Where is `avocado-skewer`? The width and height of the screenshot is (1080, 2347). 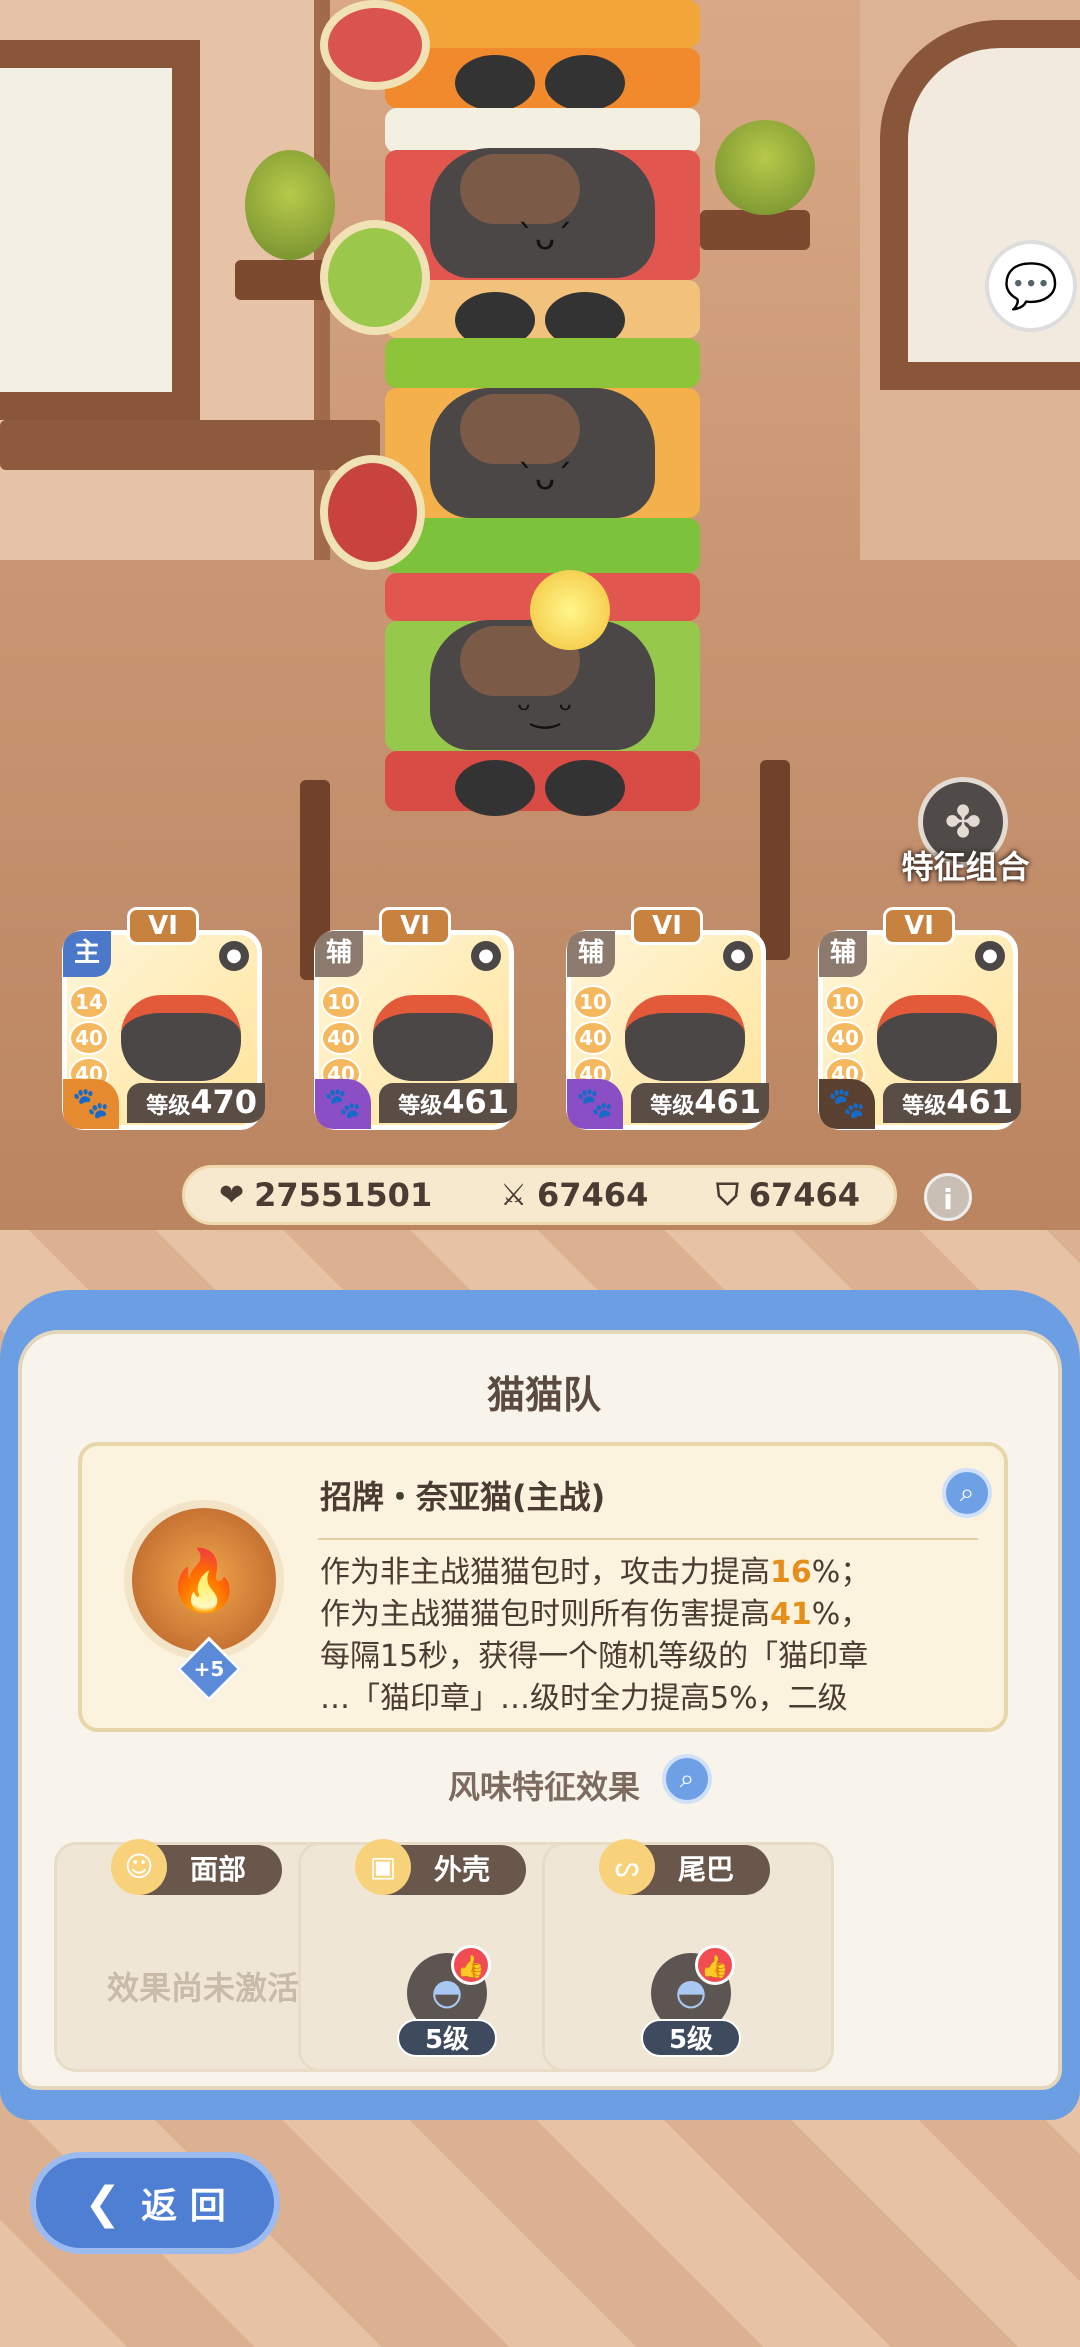 avocado-skewer is located at coordinates (375, 277).